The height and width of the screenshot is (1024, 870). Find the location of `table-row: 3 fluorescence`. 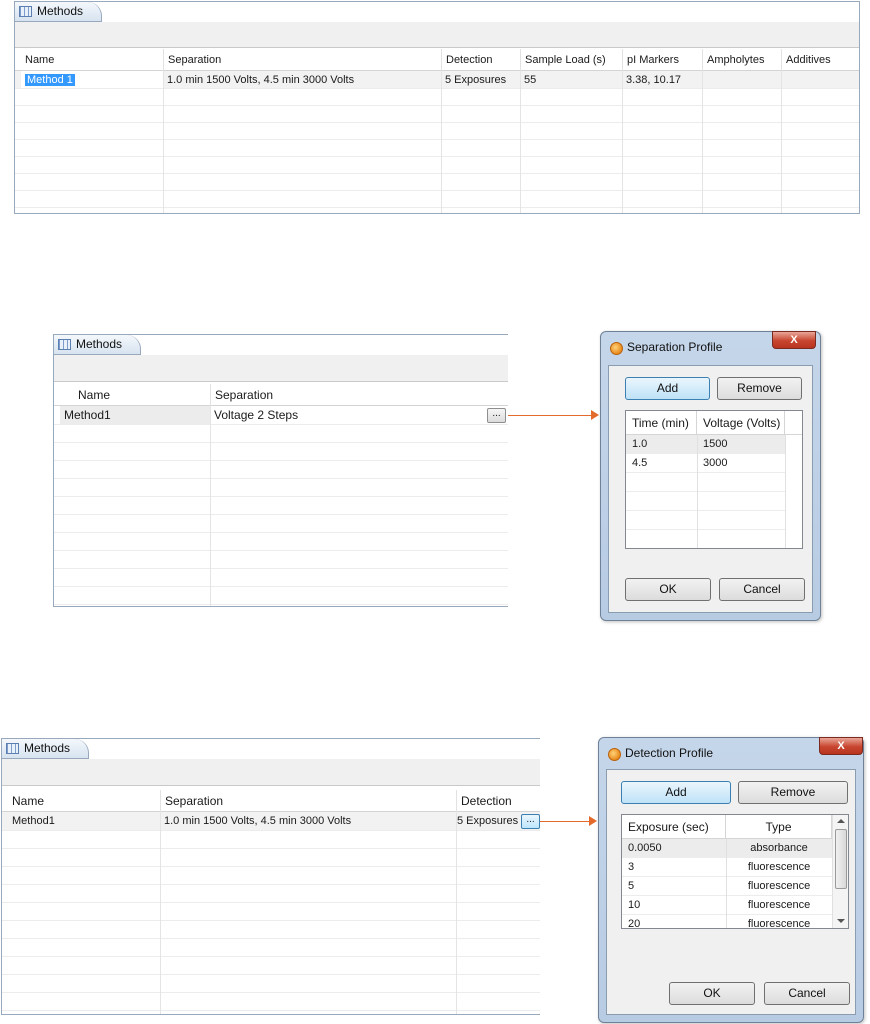

table-row: 3 fluorescence is located at coordinates (727, 867).